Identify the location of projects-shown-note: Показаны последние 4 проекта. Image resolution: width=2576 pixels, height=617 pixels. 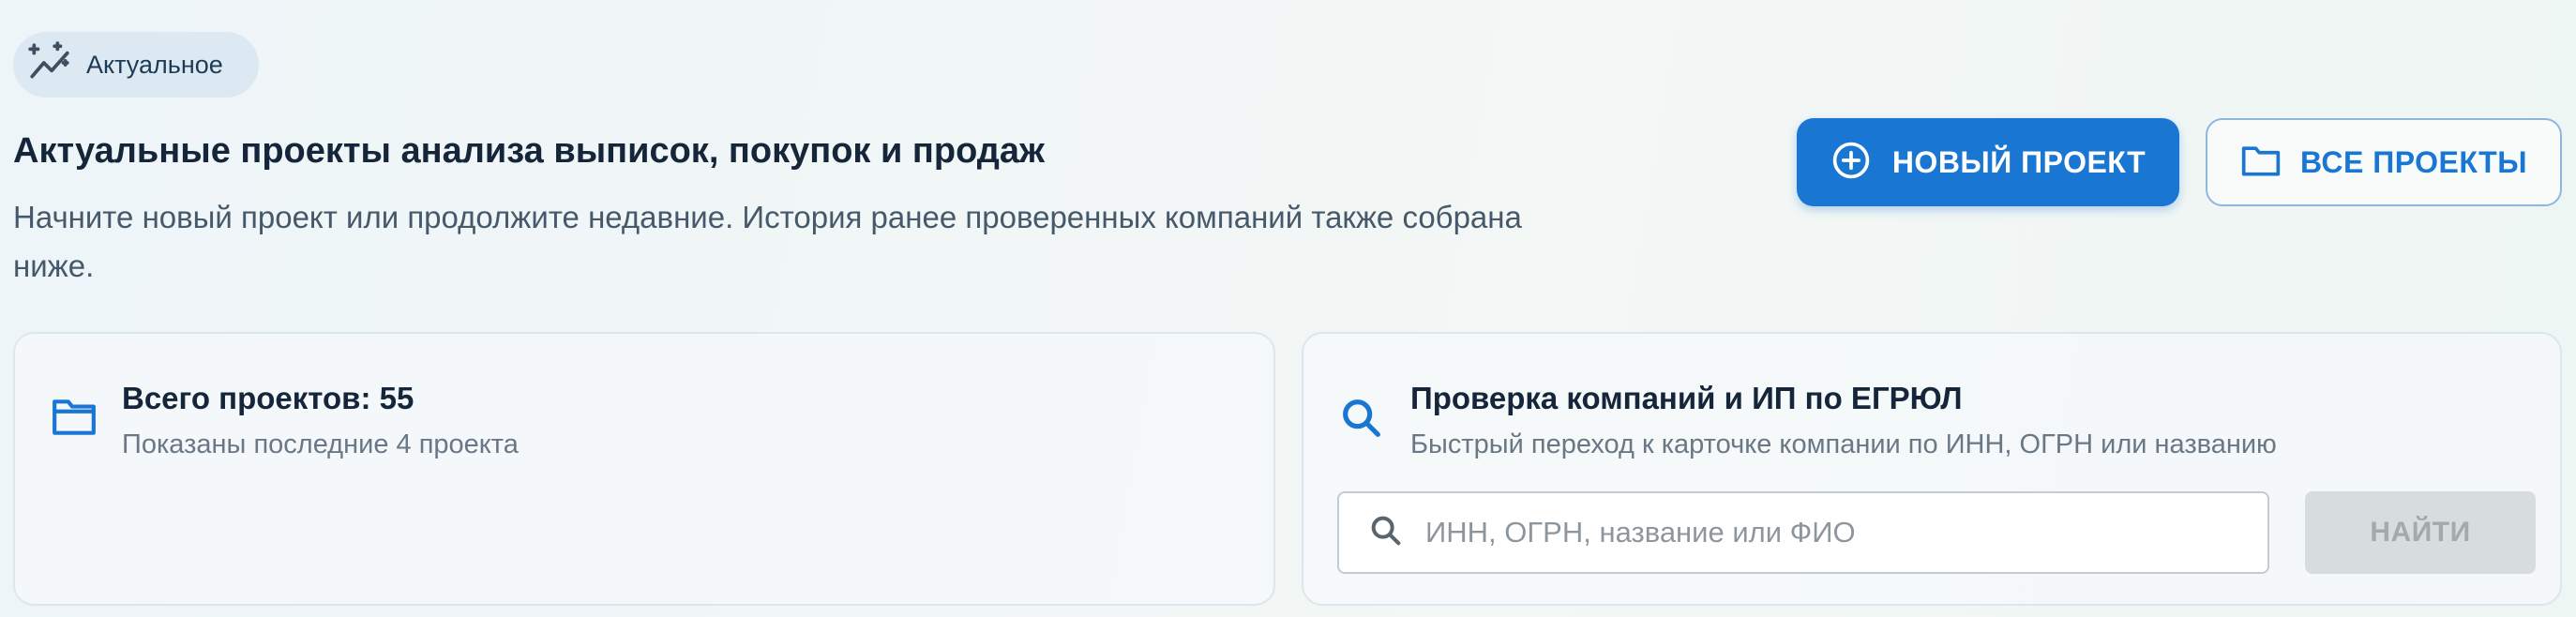
(320, 444).